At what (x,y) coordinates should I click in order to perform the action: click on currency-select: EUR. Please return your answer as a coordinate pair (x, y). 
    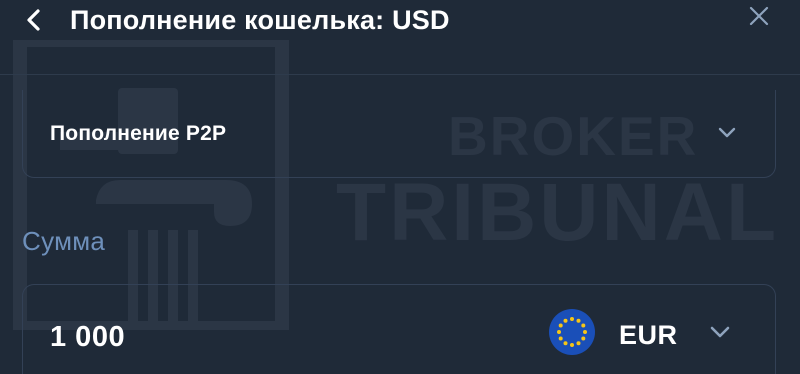
    Looking at the image, I should click on (654, 332).